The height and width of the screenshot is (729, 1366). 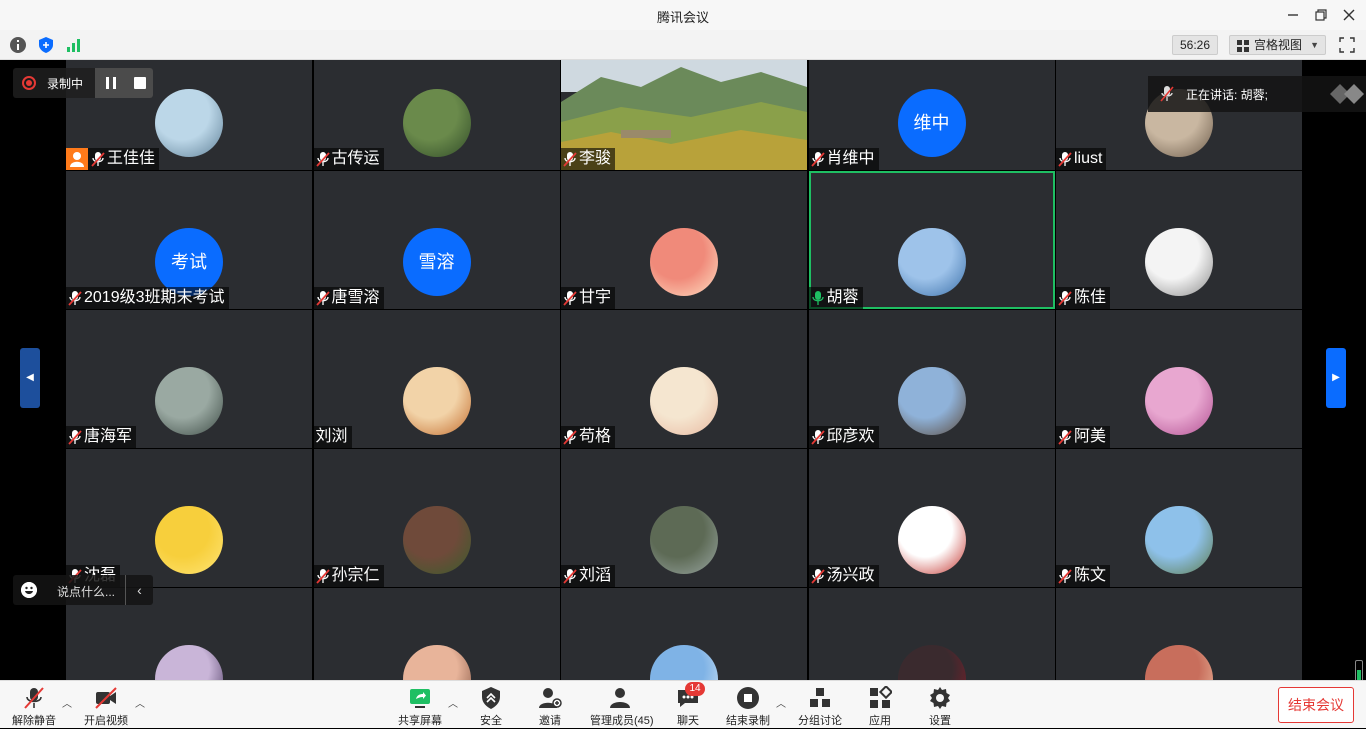 What do you see at coordinates (30, 378) in the screenshot?
I see `prev-page-button: ◀` at bounding box center [30, 378].